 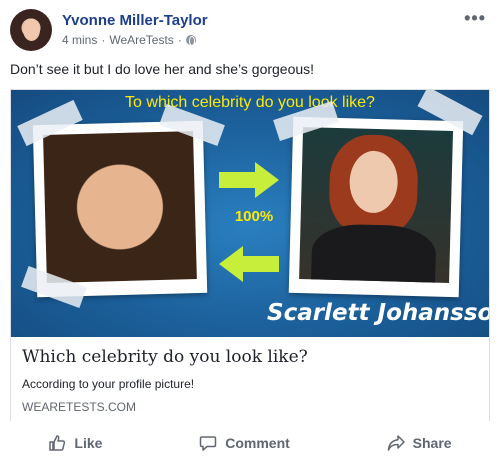 I want to click on post-meta: 4 mins · WeAreTests ·, so click(x=129, y=40).